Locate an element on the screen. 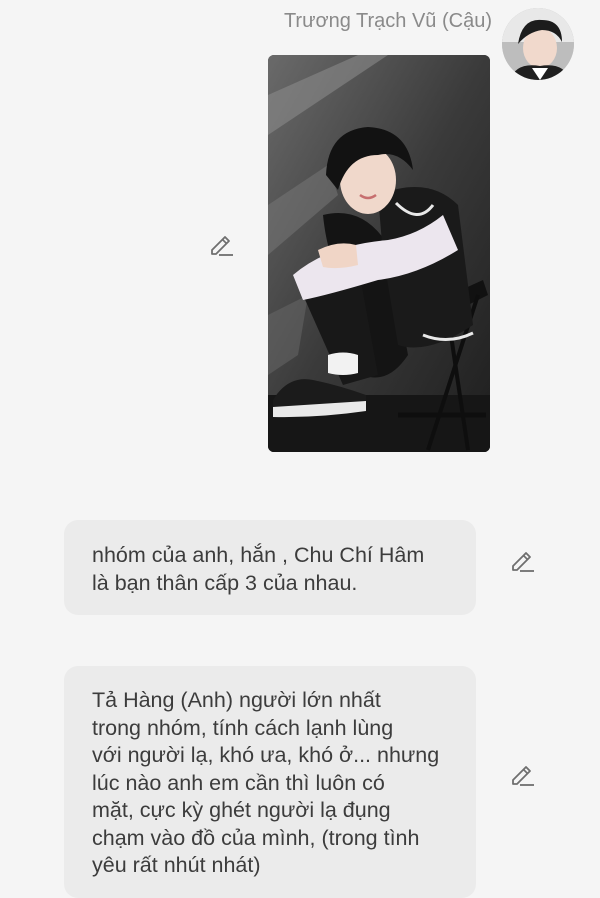  message-text-line: yêu rất nhút nhát) is located at coordinates (176, 865).